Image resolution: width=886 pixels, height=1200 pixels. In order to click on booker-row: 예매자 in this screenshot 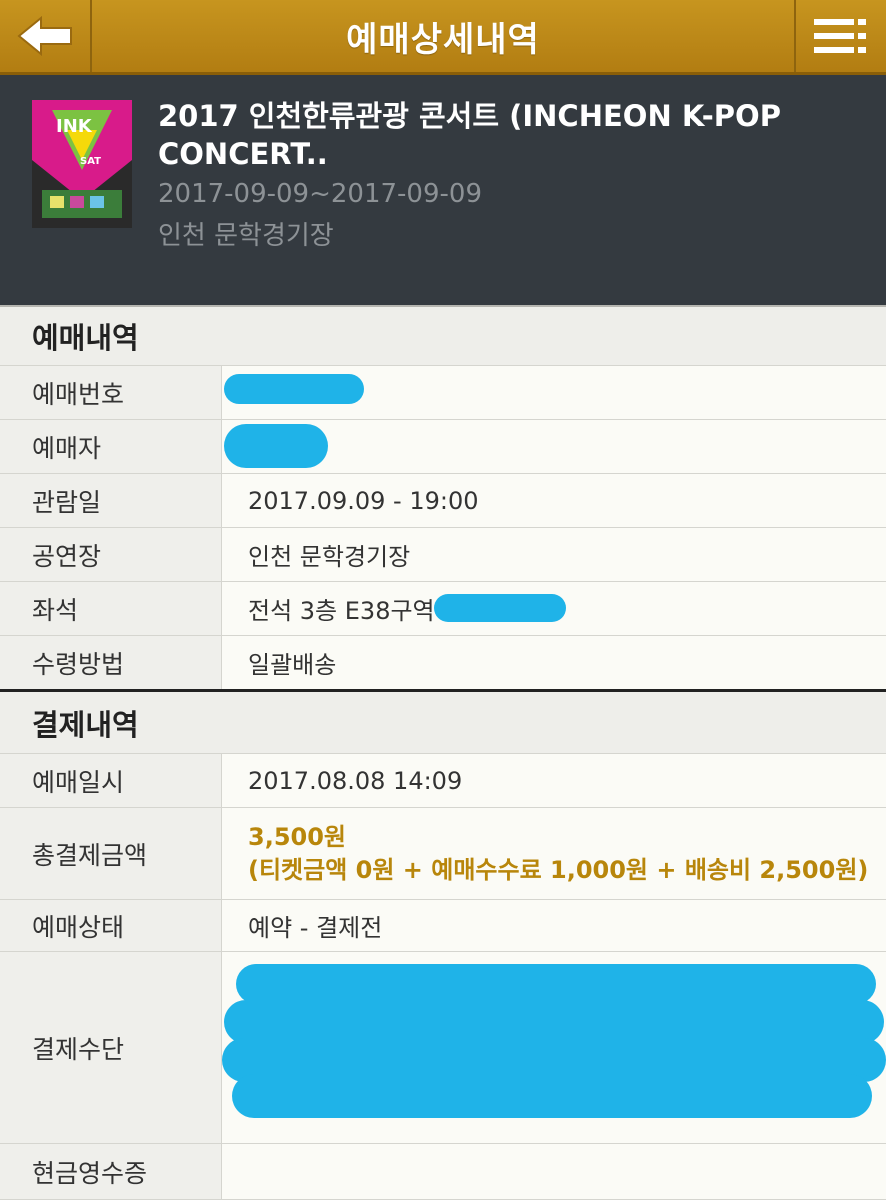, I will do `click(443, 446)`.